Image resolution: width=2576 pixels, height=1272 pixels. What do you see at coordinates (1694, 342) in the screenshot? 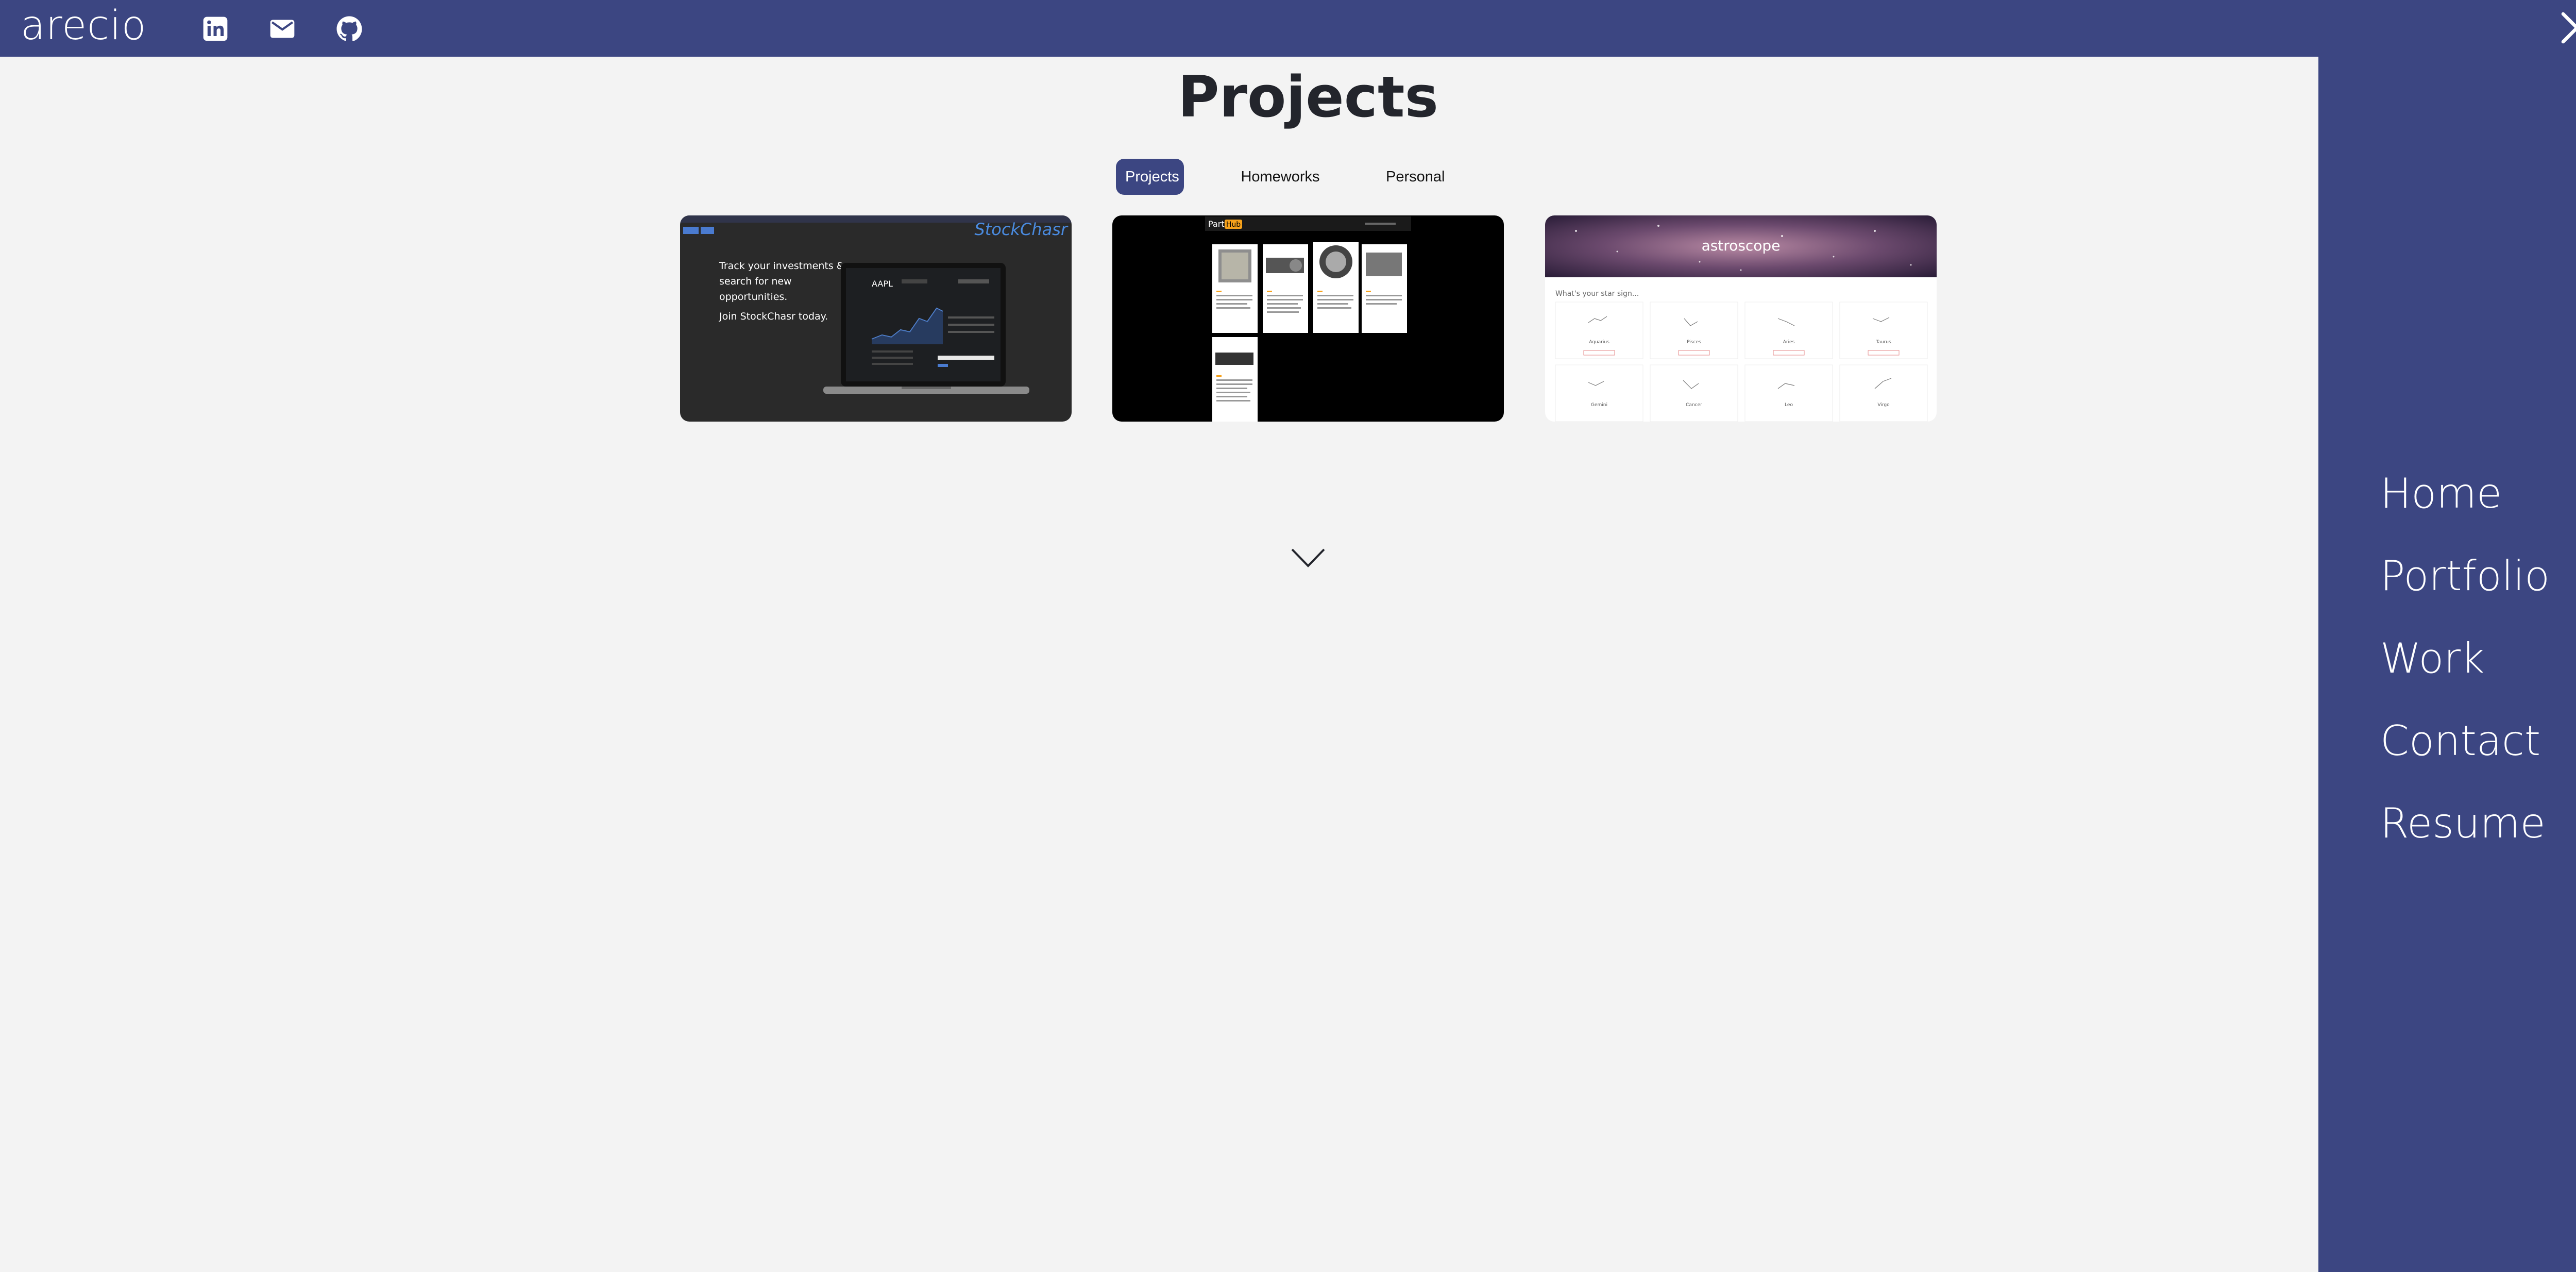
I see `svg-text: Pisces` at bounding box center [1694, 342].